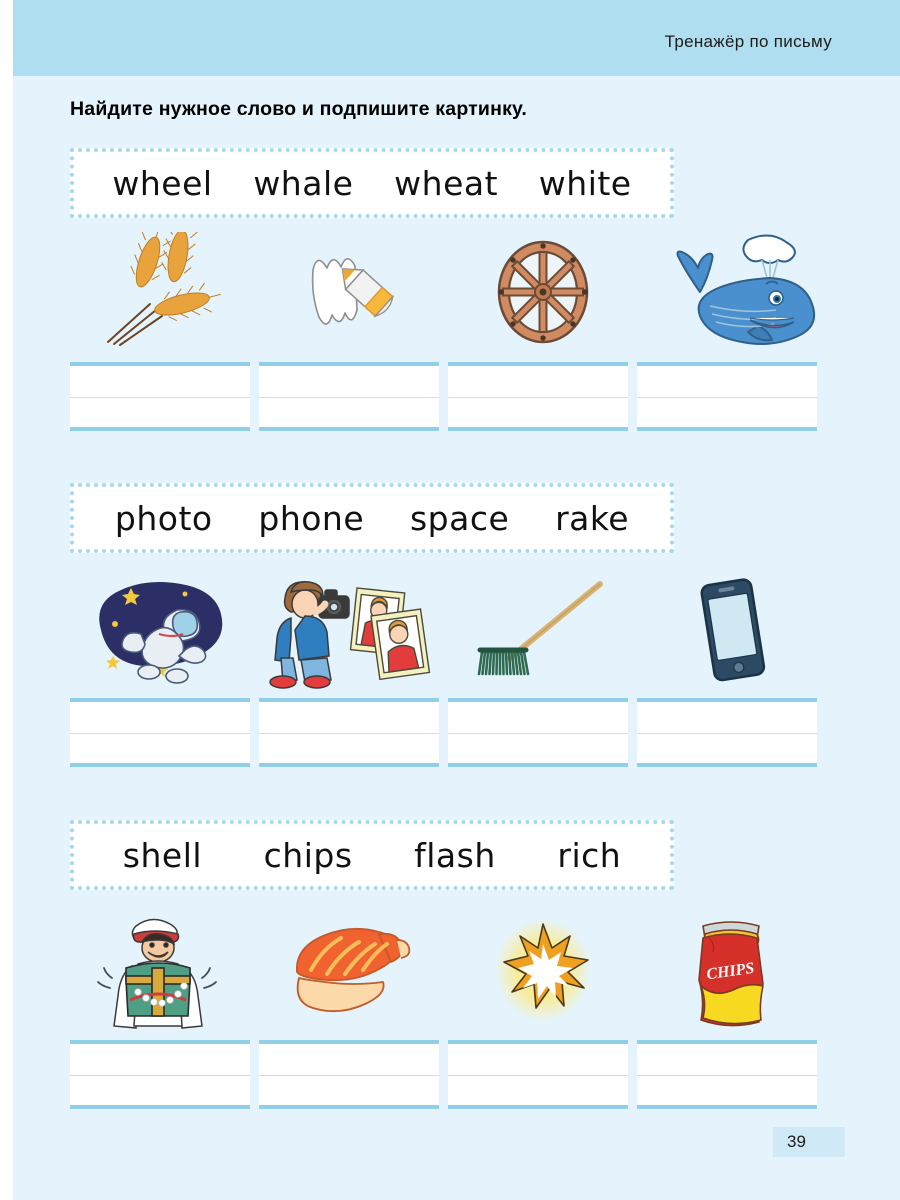  Describe the element at coordinates (164, 971) in the screenshot. I see `rich-man-with-treasure-picture` at that location.